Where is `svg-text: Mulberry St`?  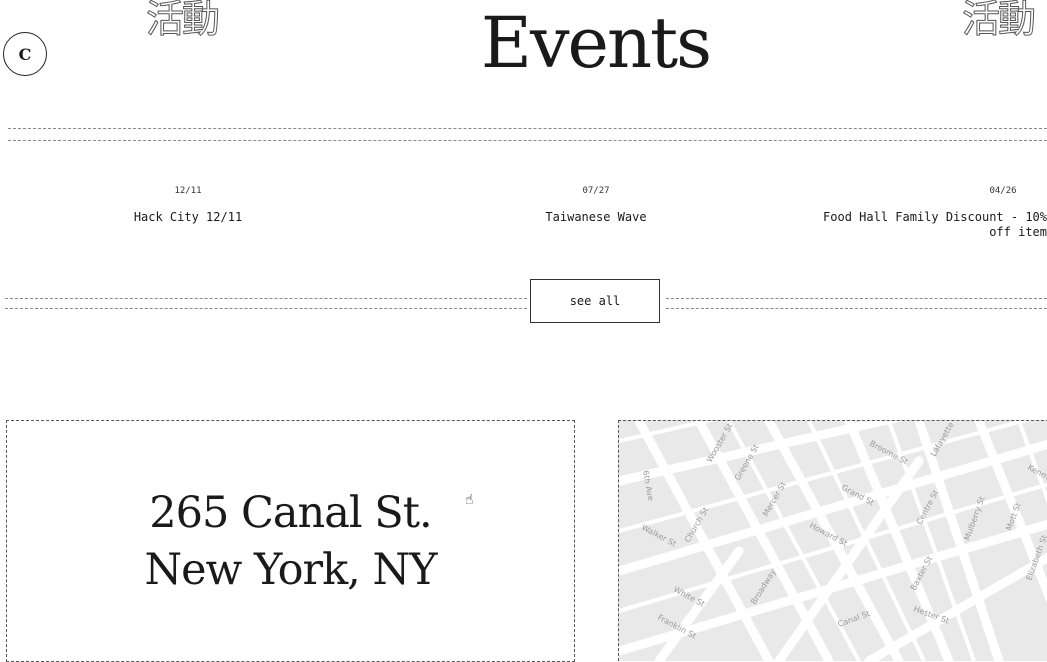 svg-text: Mulberry St is located at coordinates (974, 518).